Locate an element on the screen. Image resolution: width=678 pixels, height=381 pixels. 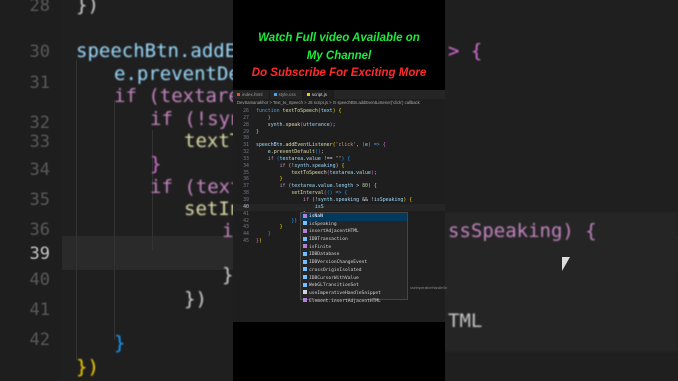
autocomplete-item: WebGLTransitionSet is located at coordinates (354, 286).